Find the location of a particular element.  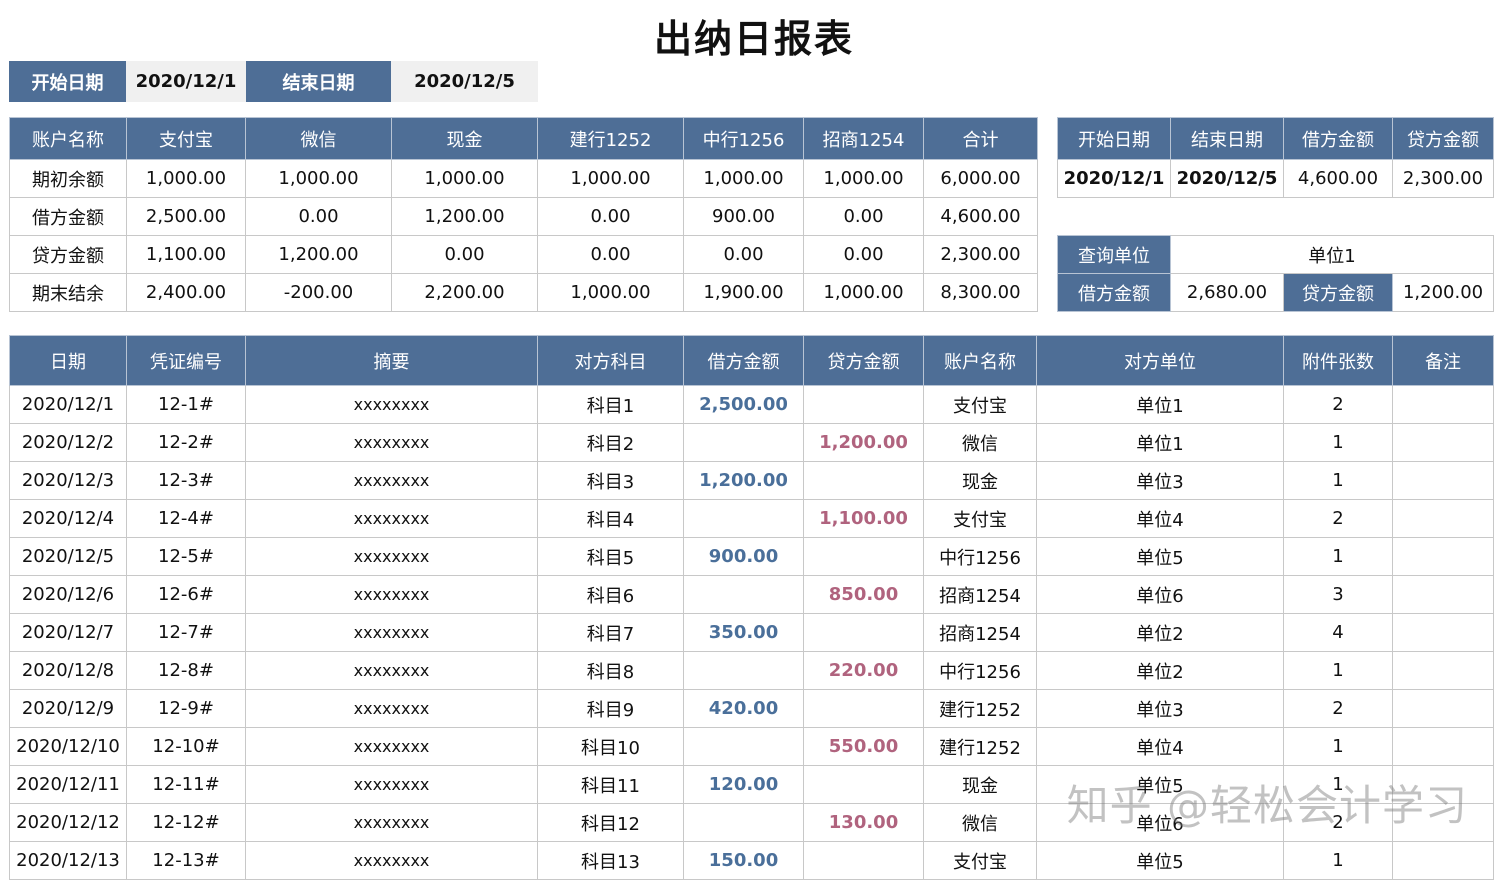

summary-header: 贷方金额 is located at coordinates (1443, 138).